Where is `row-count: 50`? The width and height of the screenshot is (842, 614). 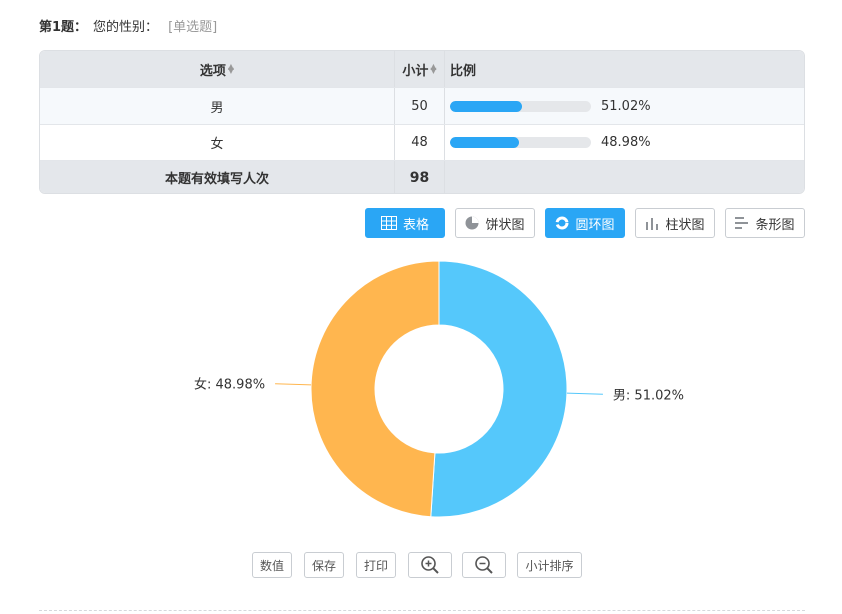 row-count: 50 is located at coordinates (420, 106).